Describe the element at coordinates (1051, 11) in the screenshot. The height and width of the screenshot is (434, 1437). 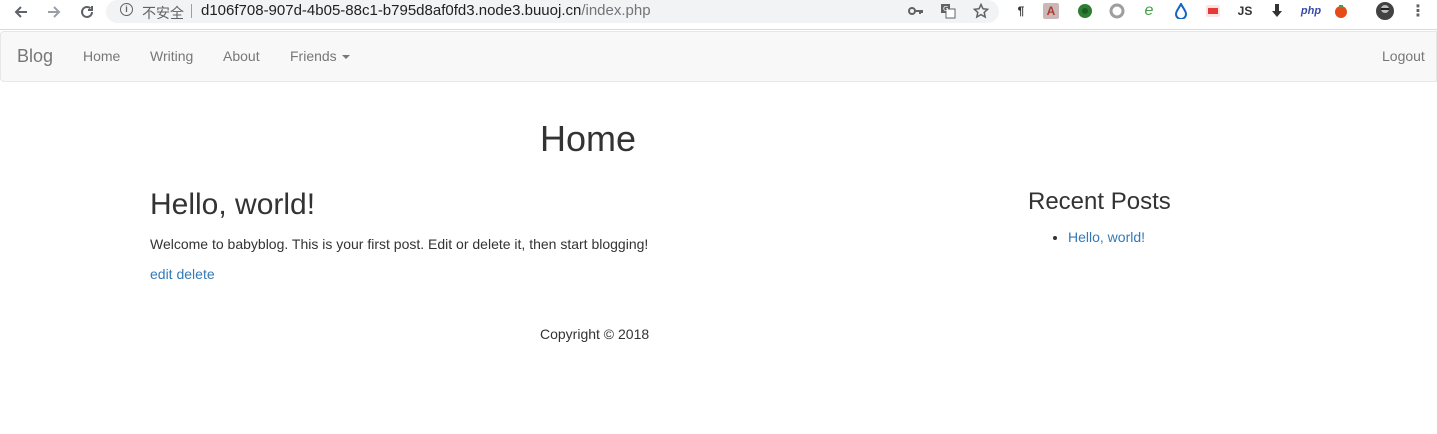
I see `pdf-ext-icon: A` at that location.